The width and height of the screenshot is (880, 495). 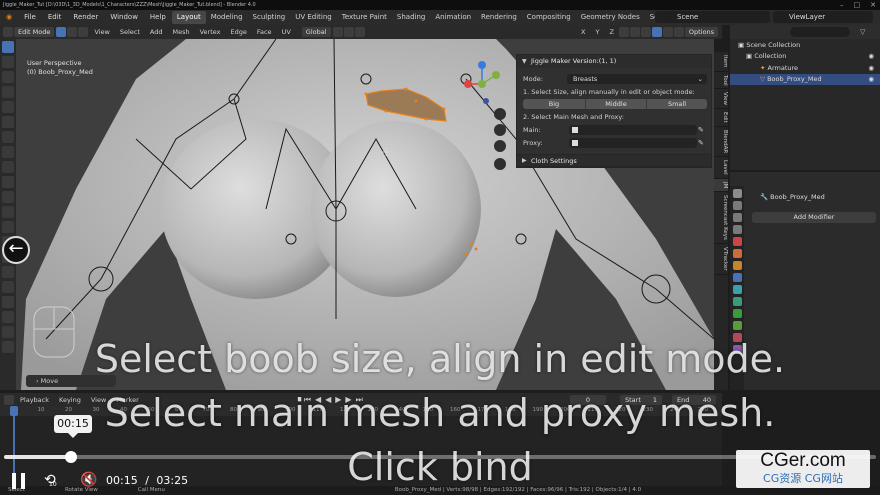 What do you see at coordinates (737, 193) in the screenshot?
I see `tool-props-icon` at bounding box center [737, 193].